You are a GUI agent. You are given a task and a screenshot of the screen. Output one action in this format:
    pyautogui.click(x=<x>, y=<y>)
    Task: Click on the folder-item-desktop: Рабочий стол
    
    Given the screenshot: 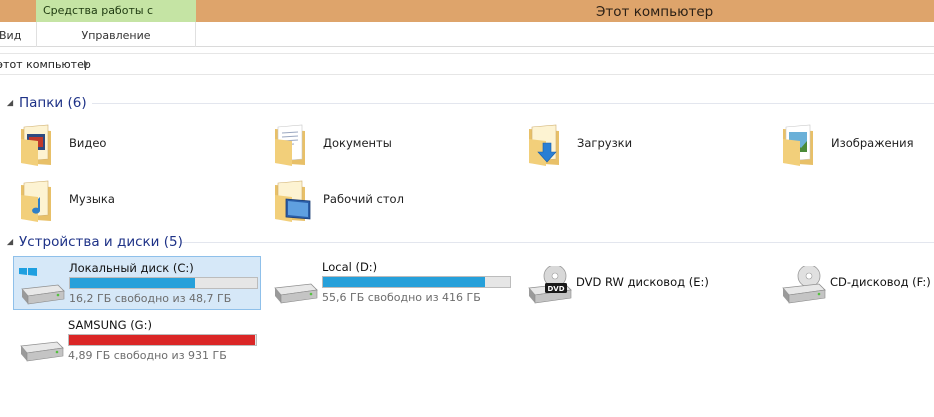 What is the action you would take?
    pyautogui.click(x=392, y=200)
    